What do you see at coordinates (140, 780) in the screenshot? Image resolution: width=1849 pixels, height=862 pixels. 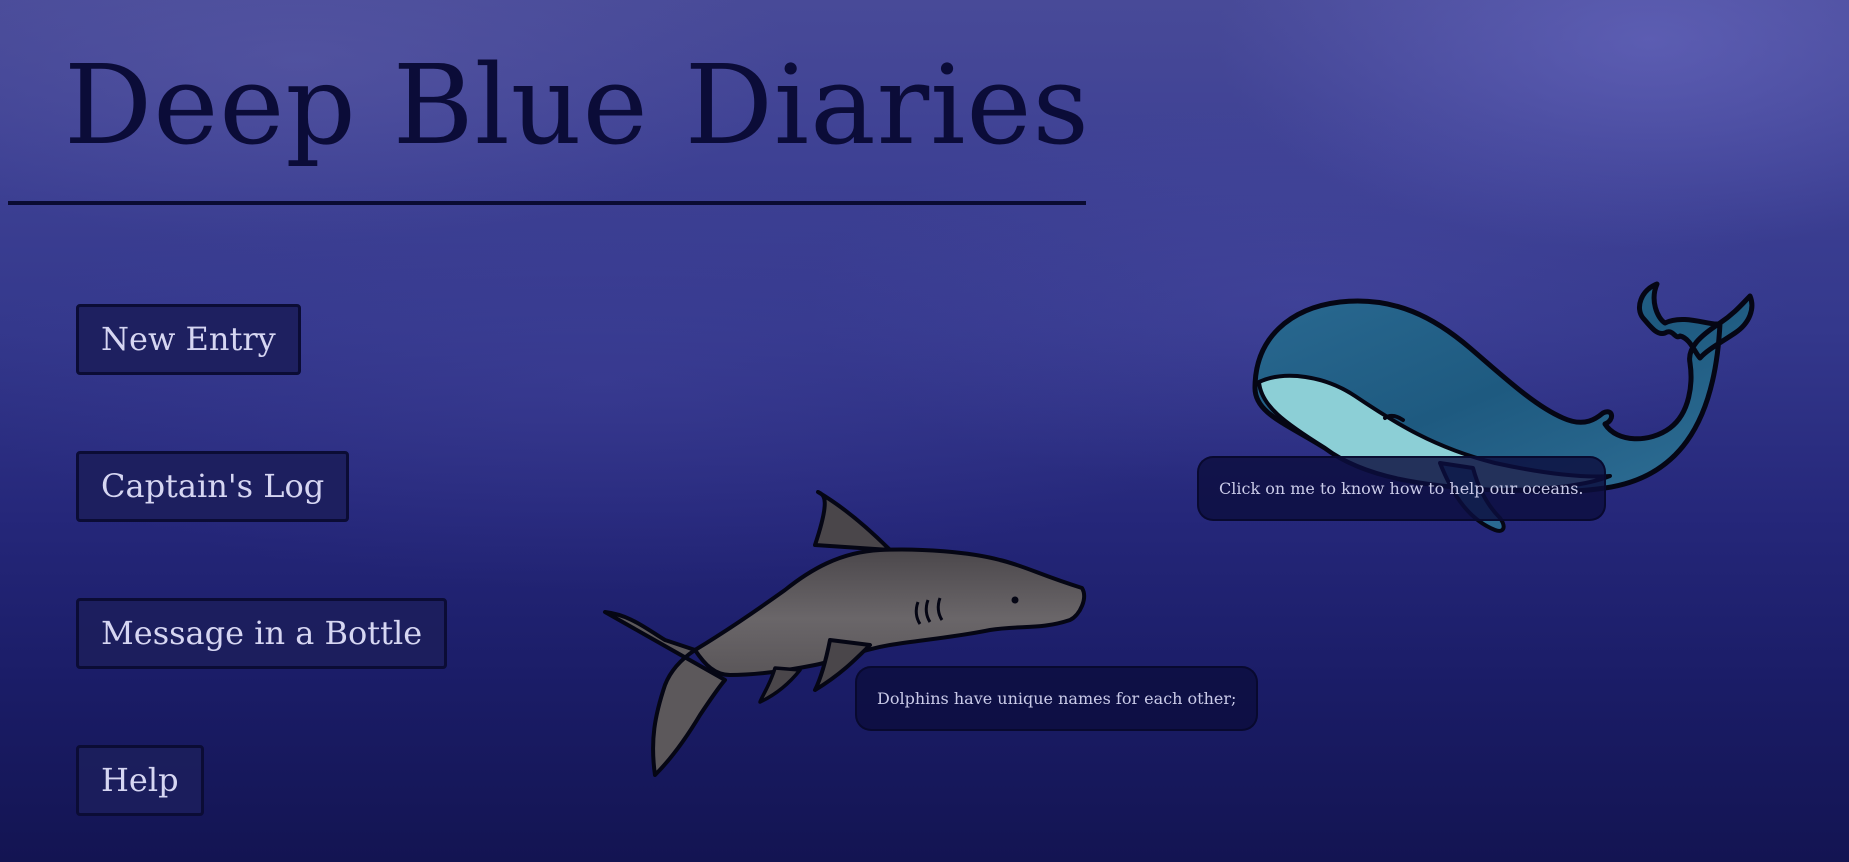 I see `help-button: Help` at bounding box center [140, 780].